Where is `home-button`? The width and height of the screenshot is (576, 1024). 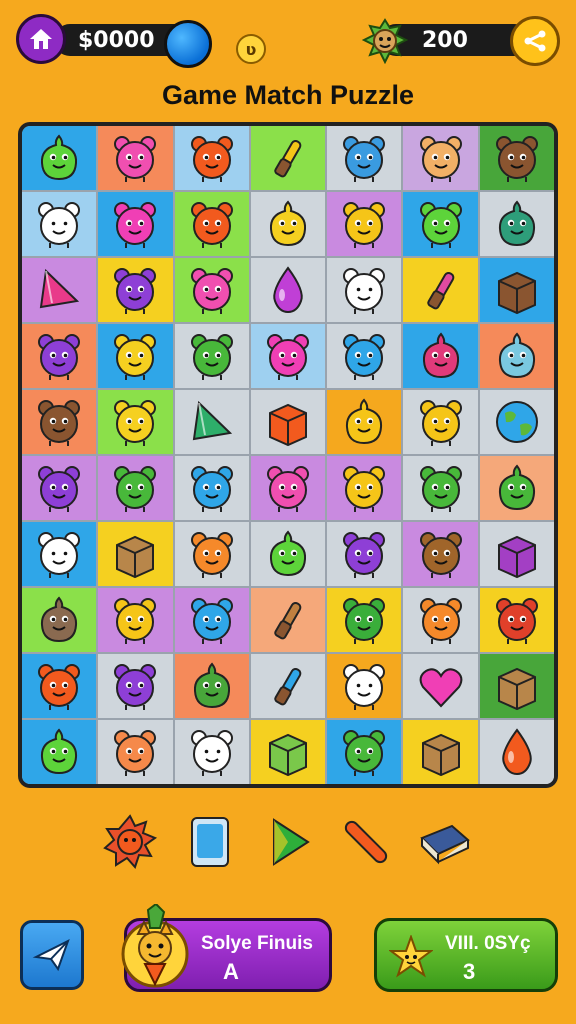 home-button is located at coordinates (41, 39).